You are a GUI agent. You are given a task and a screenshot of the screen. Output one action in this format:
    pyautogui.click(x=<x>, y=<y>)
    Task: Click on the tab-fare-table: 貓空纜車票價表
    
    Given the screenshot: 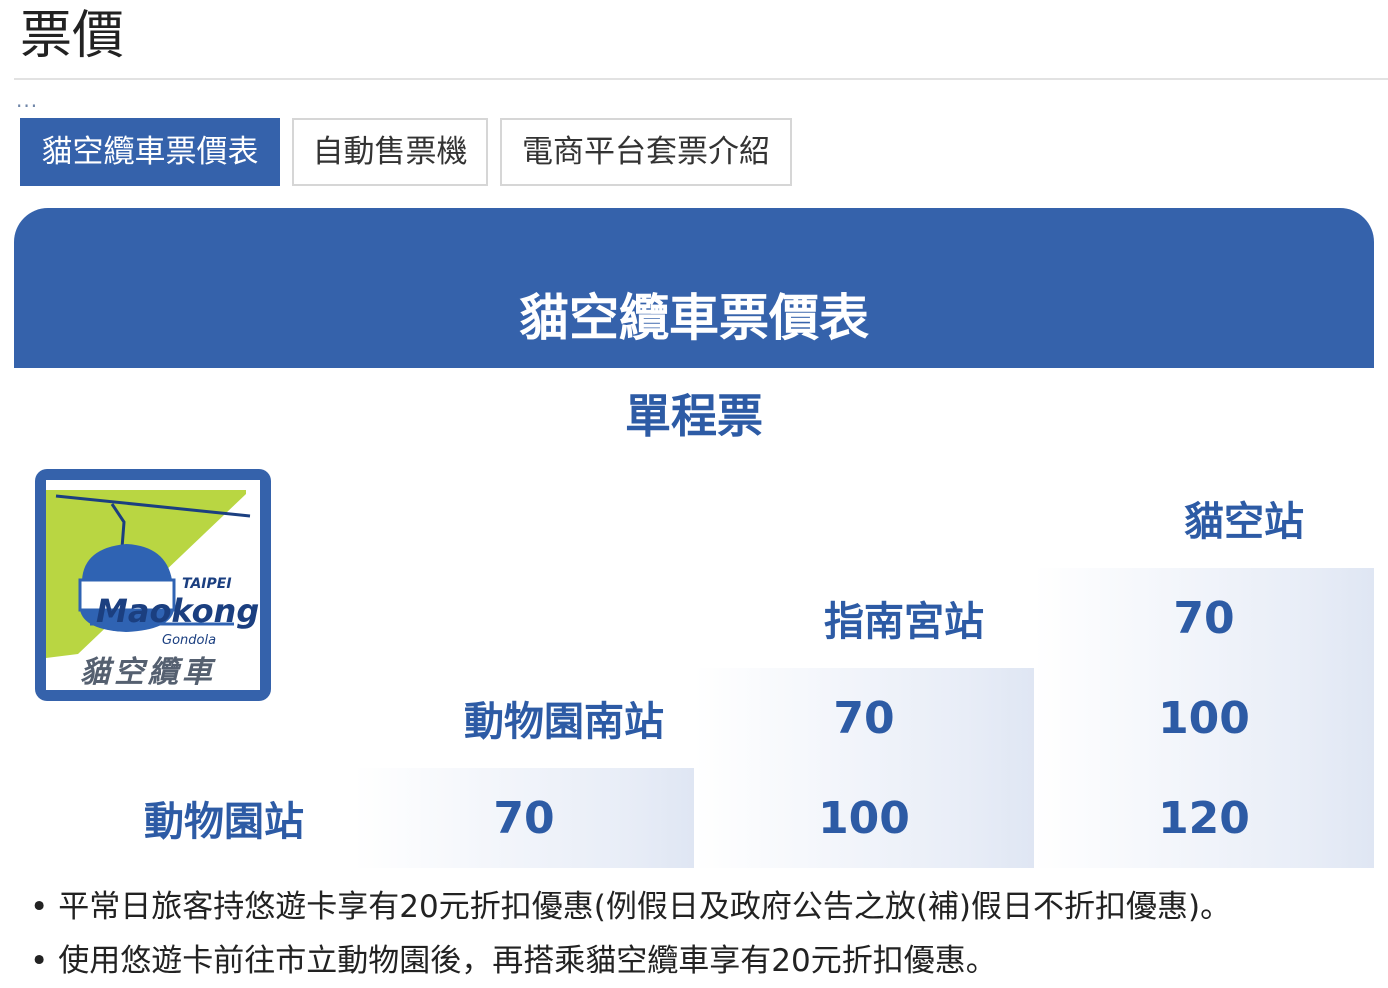 What is the action you would take?
    pyautogui.click(x=150, y=152)
    